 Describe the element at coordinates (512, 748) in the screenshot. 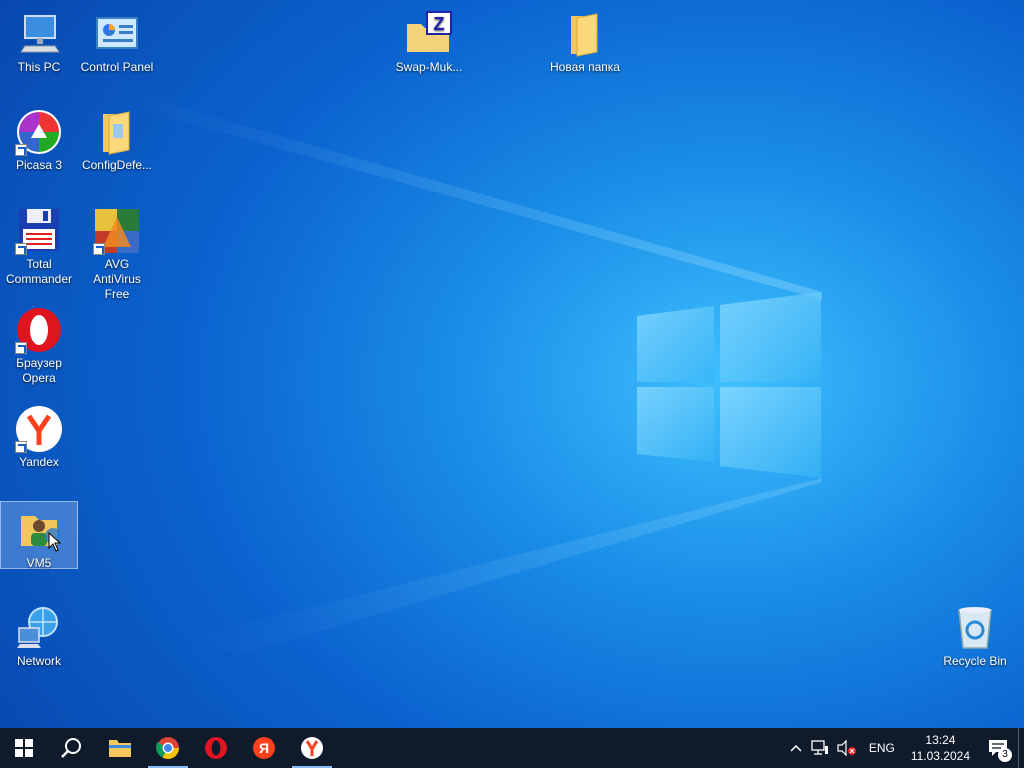

I see `taskbar: Я ENG 13:24 11.03.2024 3` at that location.